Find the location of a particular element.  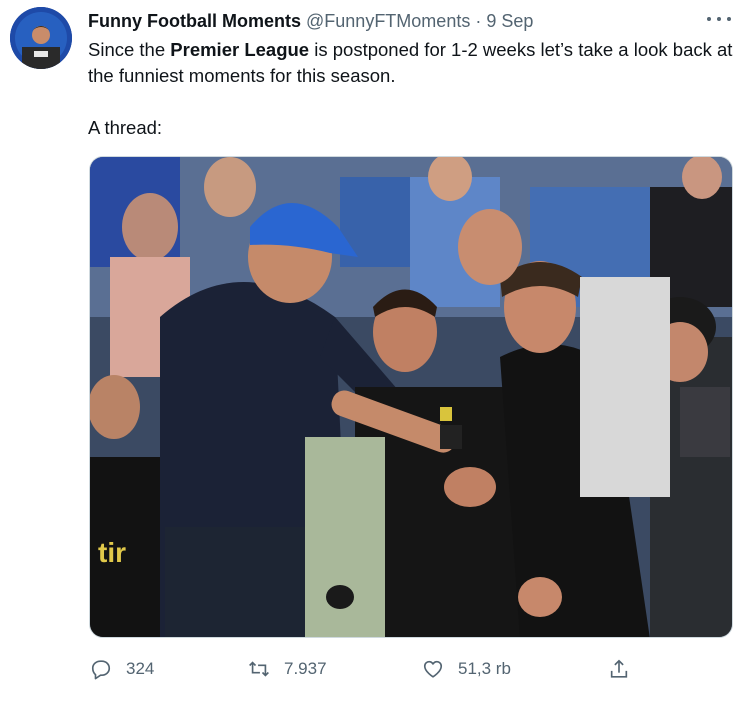

shirt-sponsor-text: tir is located at coordinates (112, 552).